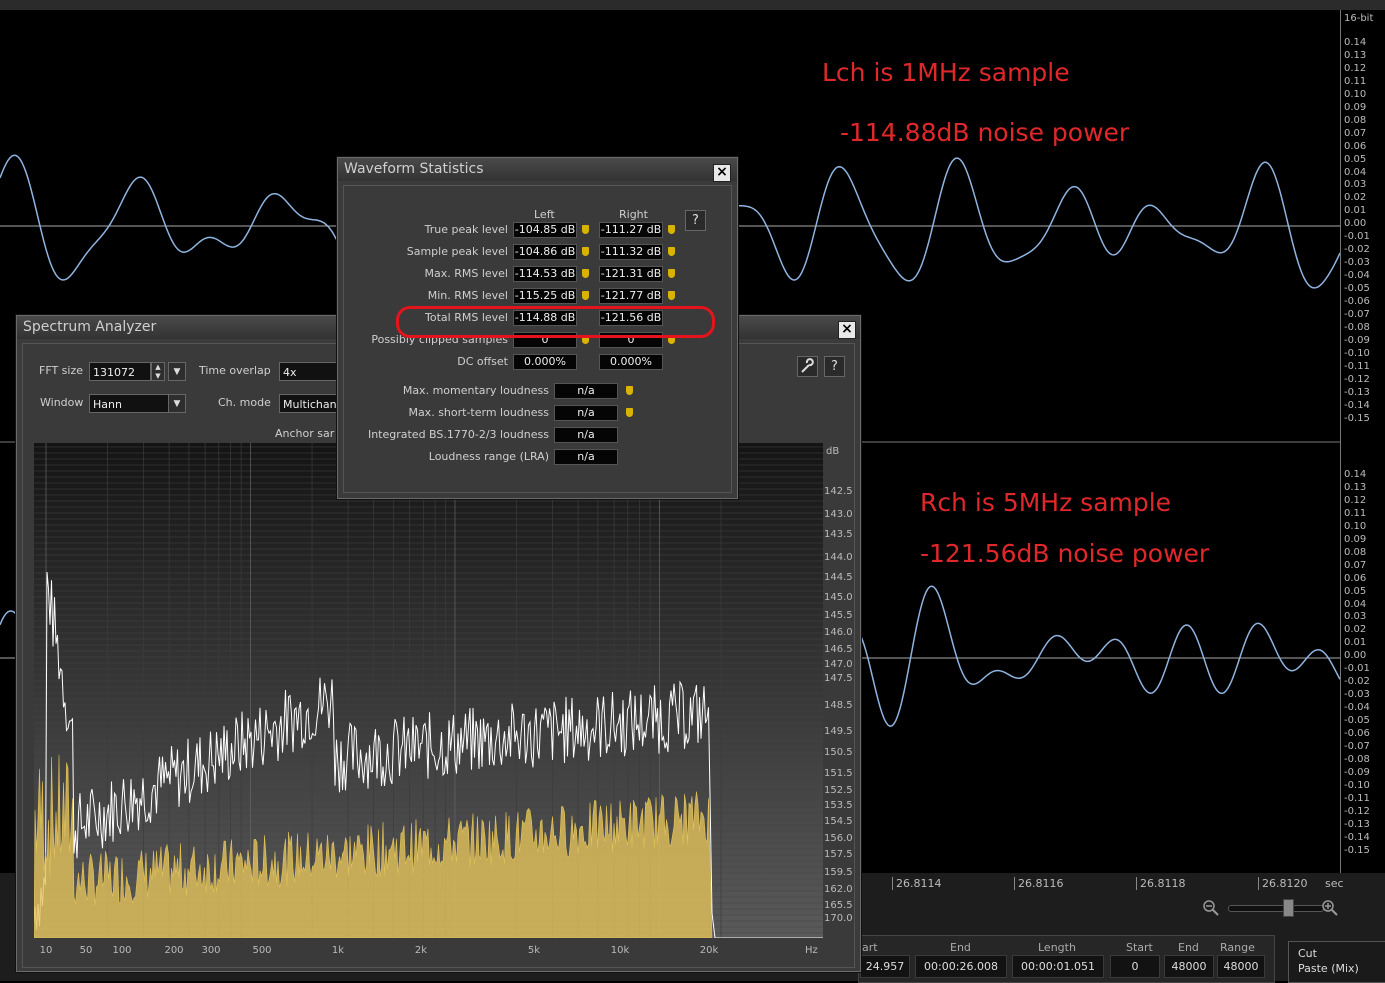  What do you see at coordinates (1355, 185) in the screenshot?
I see `amplitude-tick: 0.03` at bounding box center [1355, 185].